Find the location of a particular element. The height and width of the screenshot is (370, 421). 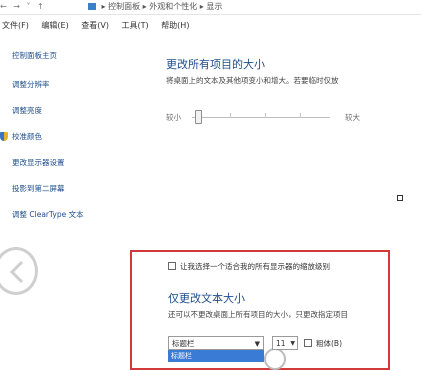

item-select: 标题栏 ▼ is located at coordinates (216, 343).